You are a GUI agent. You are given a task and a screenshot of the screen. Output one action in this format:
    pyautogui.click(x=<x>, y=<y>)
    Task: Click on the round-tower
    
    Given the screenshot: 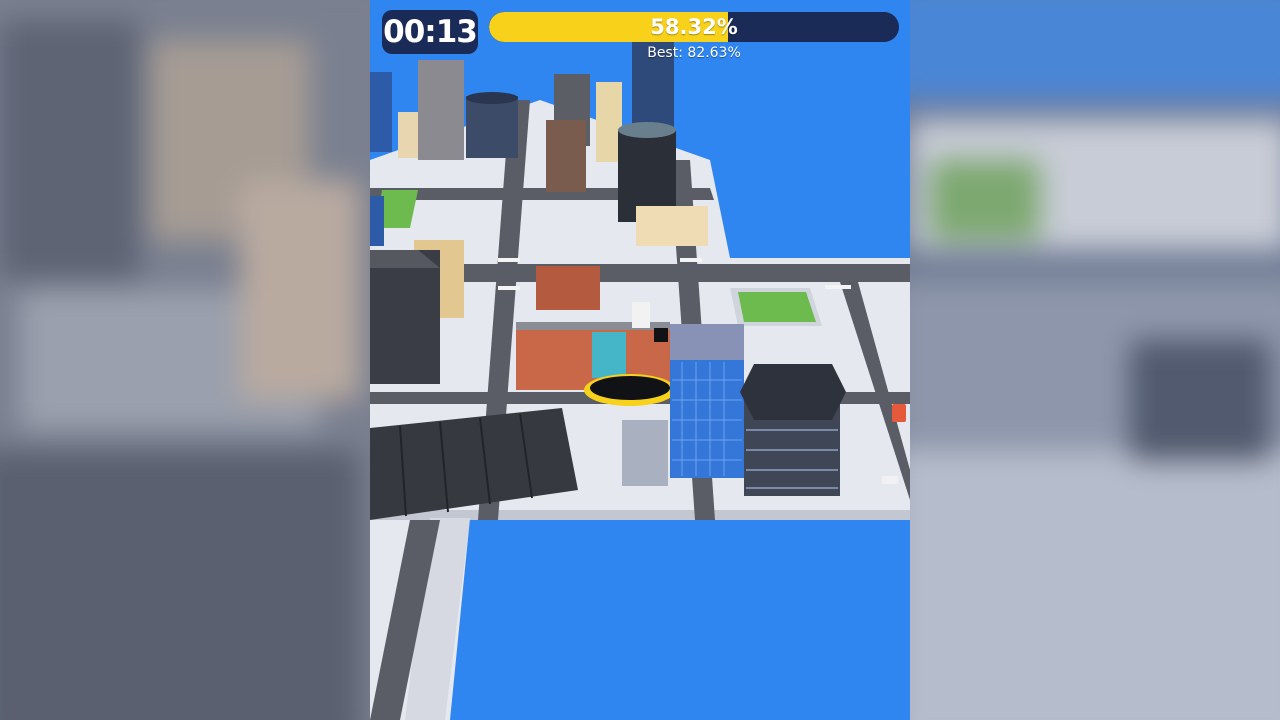 What is the action you would take?
    pyautogui.click(x=793, y=430)
    